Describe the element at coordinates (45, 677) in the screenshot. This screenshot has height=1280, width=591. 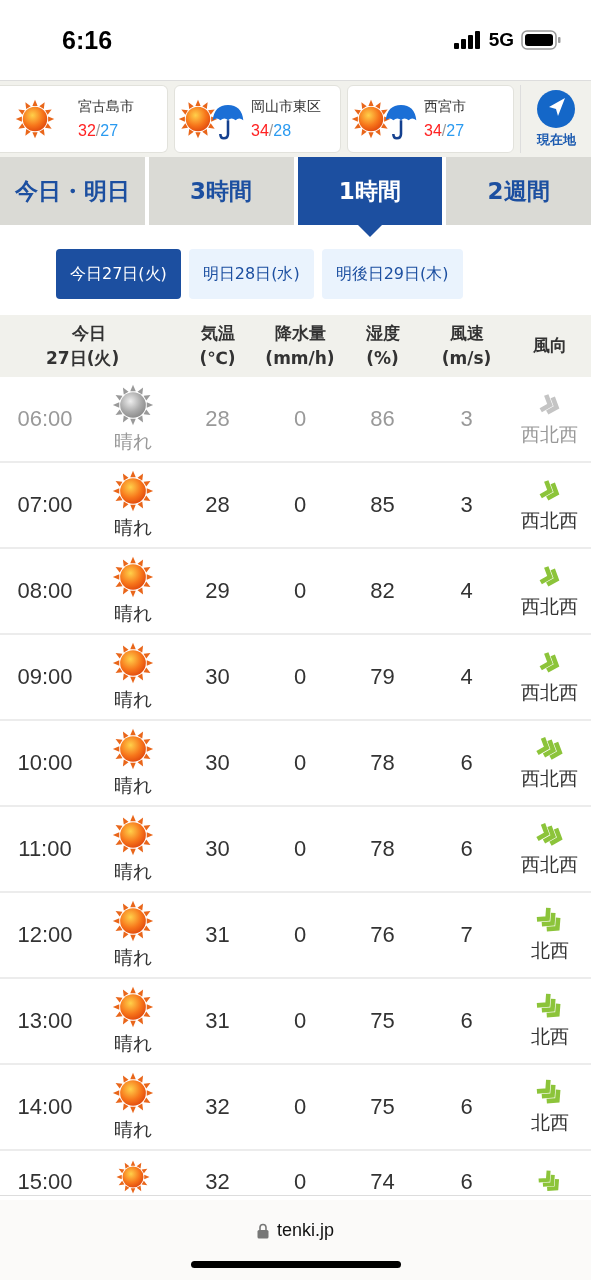
I see `time-cell: 09:00` at that location.